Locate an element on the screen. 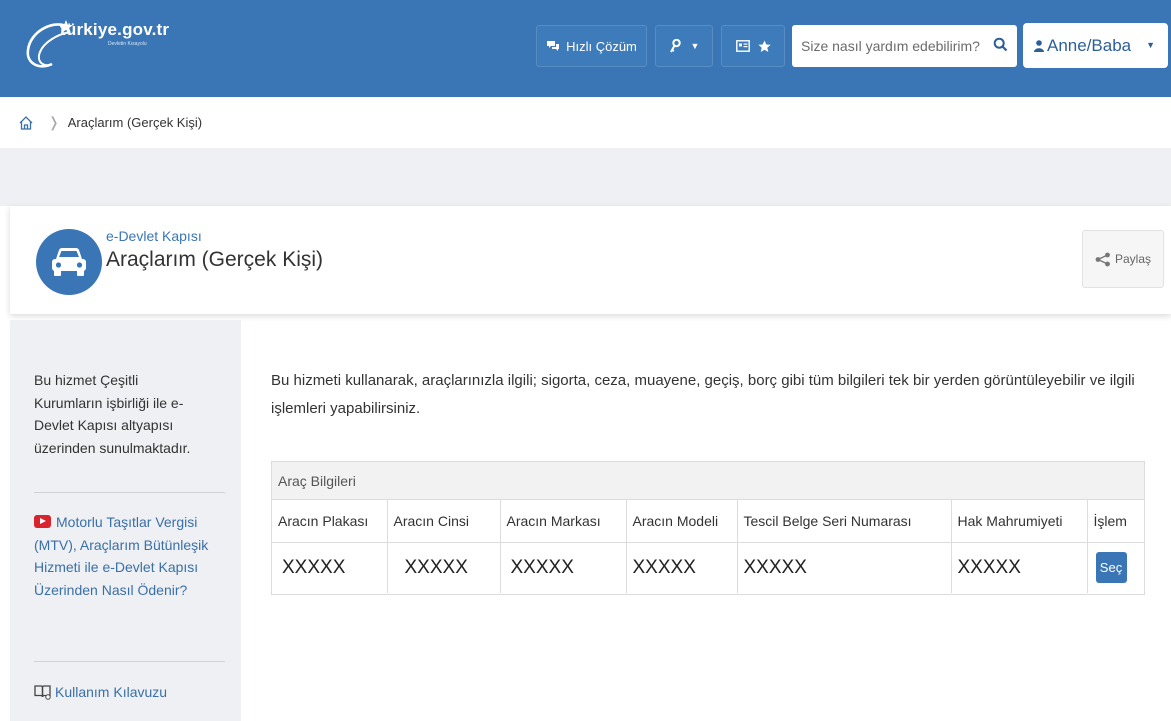 The width and height of the screenshot is (1171, 721). user-label: Anne/Baba is located at coordinates (1089, 45).